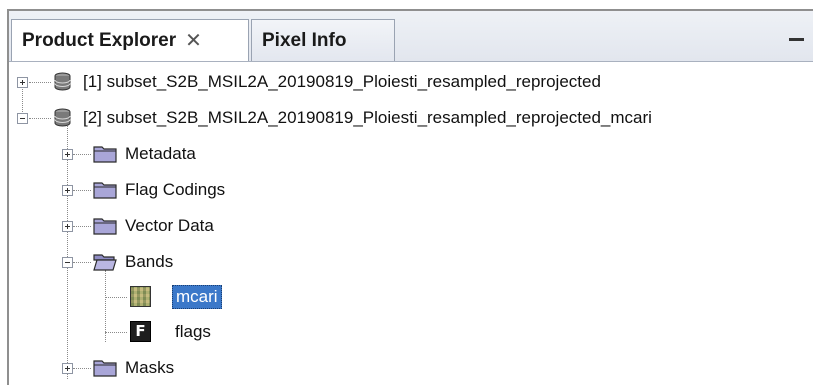 The width and height of the screenshot is (813, 385). I want to click on close-icon: ✕, so click(193, 40).